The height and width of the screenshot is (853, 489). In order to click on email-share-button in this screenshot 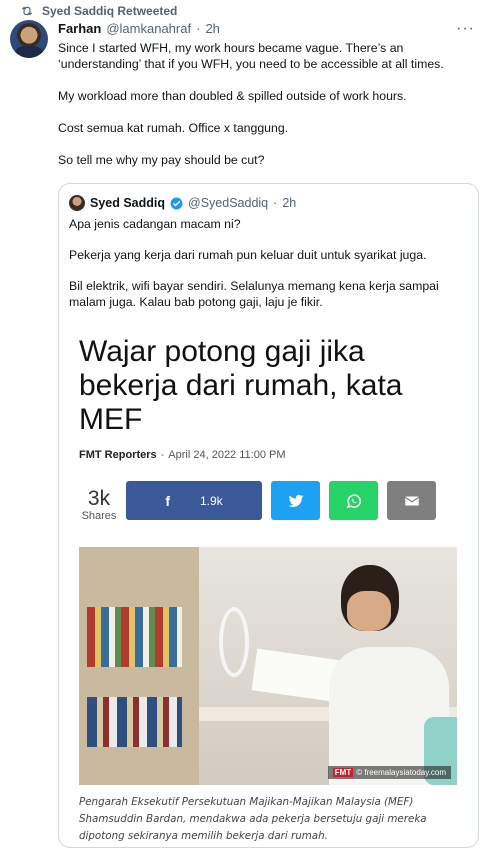, I will do `click(411, 500)`.